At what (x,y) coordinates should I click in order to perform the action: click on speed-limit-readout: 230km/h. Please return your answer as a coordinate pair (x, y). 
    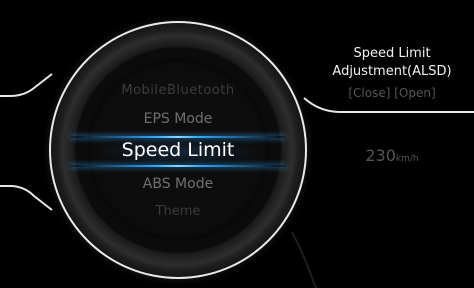
    Looking at the image, I should click on (392, 155).